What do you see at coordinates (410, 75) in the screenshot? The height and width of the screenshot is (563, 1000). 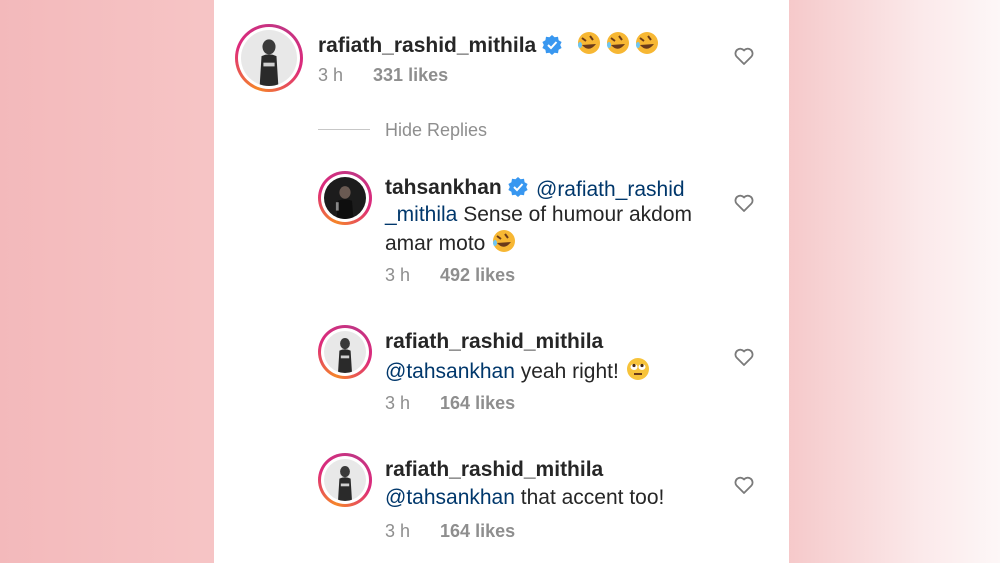 I see `like-count: 331 likes` at bounding box center [410, 75].